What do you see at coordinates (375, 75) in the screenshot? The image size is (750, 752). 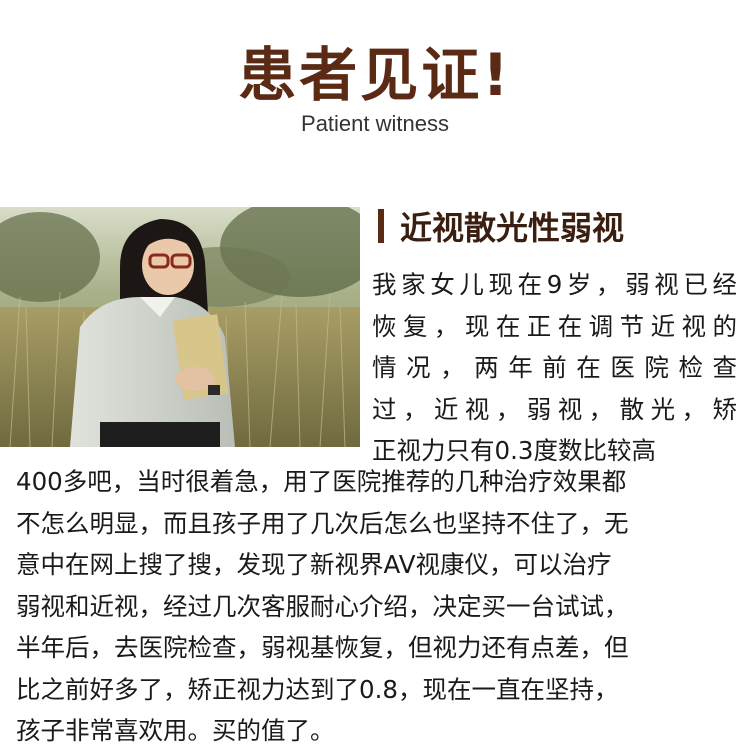 I see `page-title: 患者见证!` at bounding box center [375, 75].